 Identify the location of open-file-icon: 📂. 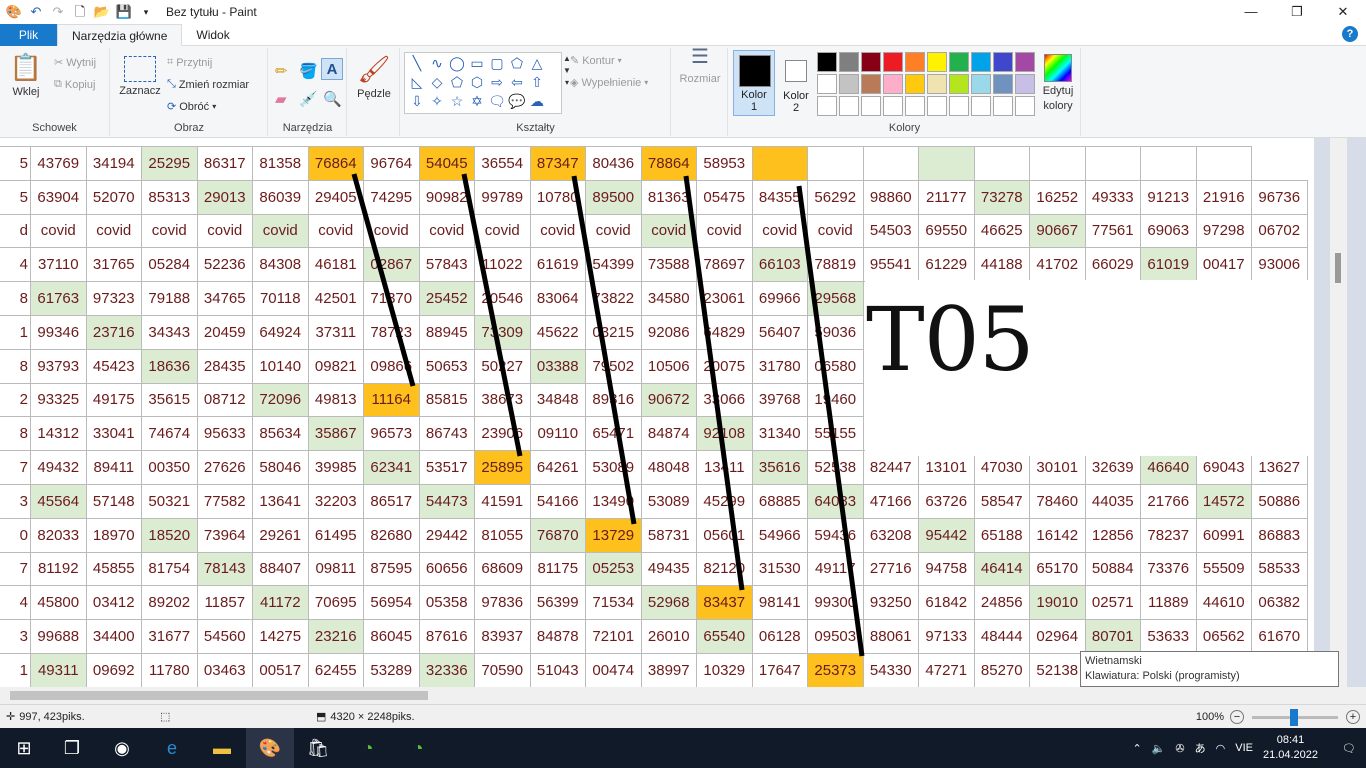
(102, 12).